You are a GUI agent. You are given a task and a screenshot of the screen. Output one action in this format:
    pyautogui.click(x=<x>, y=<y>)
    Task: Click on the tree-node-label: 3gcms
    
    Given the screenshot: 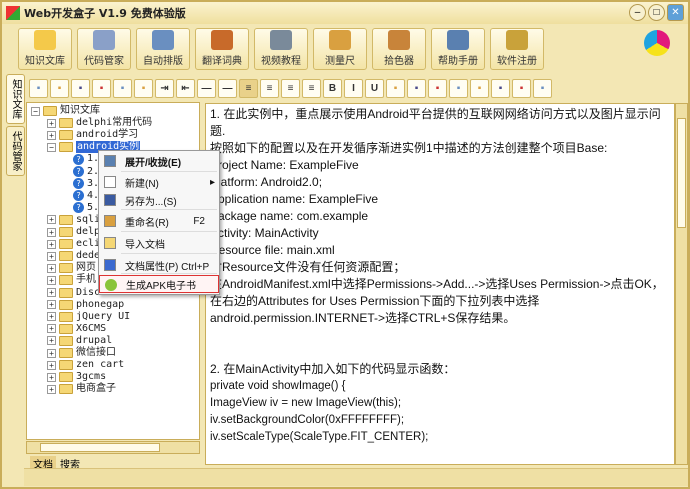 What is the action you would take?
    pyautogui.click(x=91, y=377)
    